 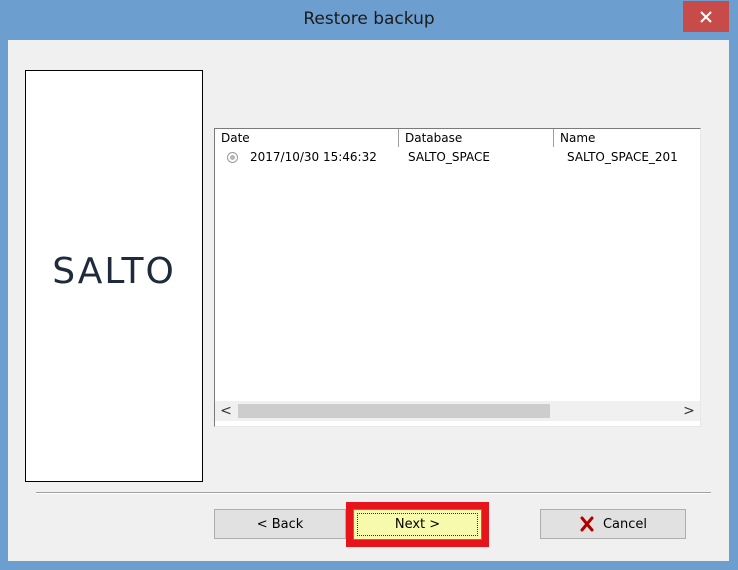 I want to click on row-database: SALTO_SPACE, so click(x=449, y=157).